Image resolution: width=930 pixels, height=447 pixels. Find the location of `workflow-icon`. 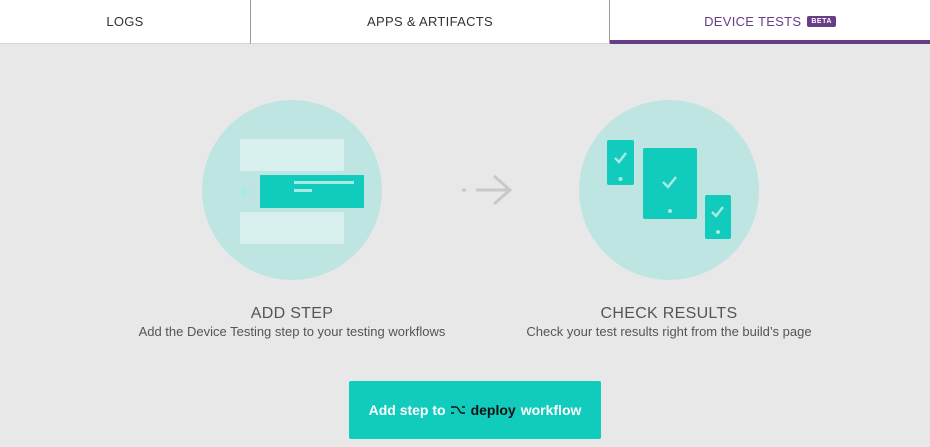

workflow-icon is located at coordinates (458, 410).